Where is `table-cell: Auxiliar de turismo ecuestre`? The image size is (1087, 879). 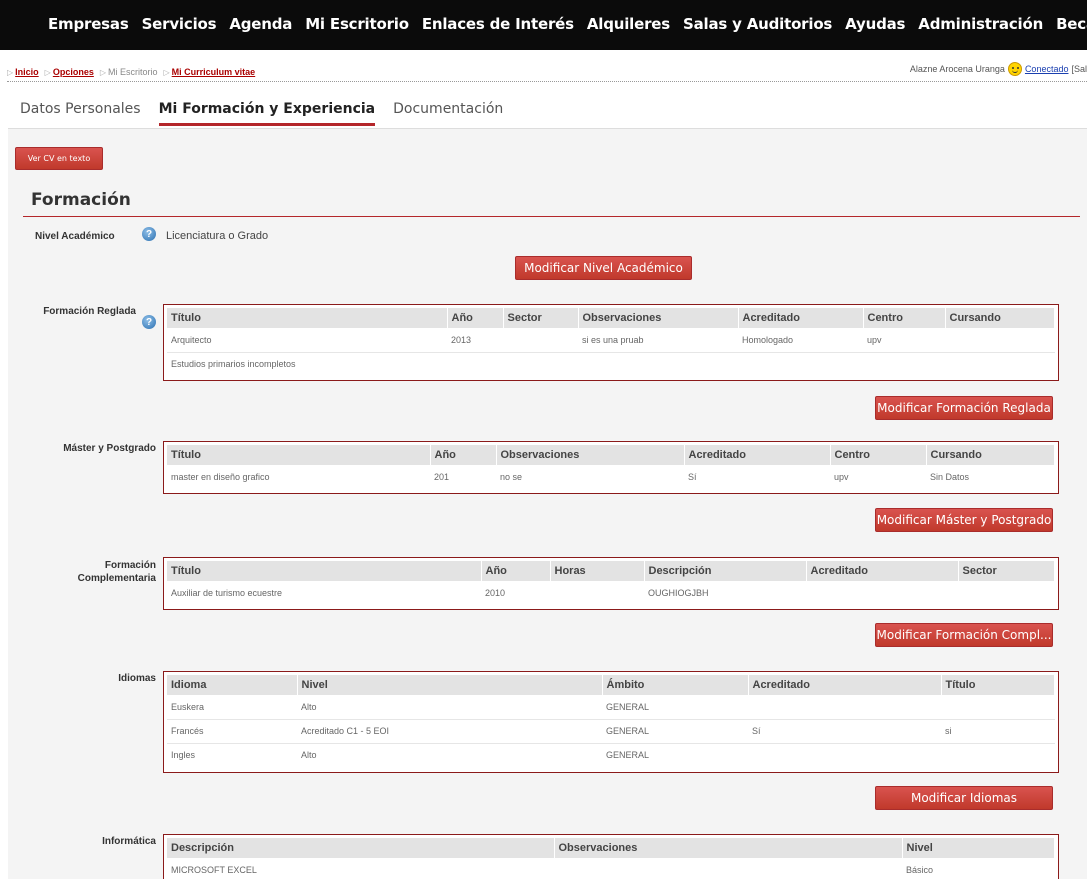 table-cell: Auxiliar de turismo ecuestre is located at coordinates (227, 593).